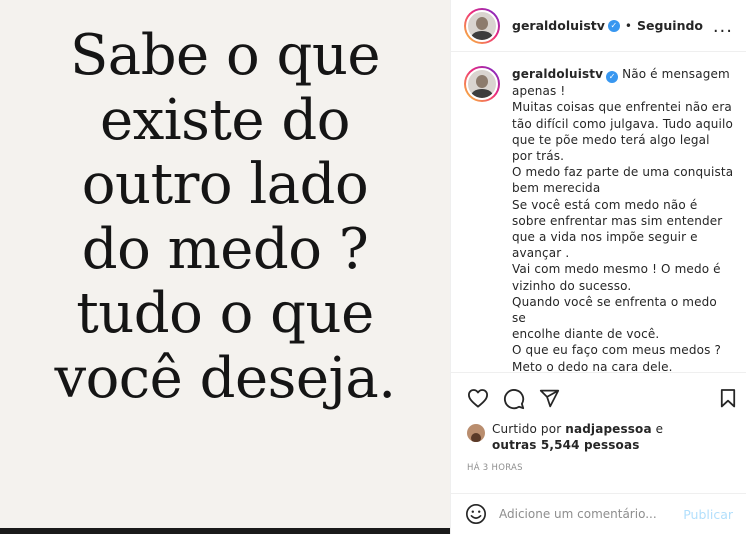  Describe the element at coordinates (541, 253) in the screenshot. I see `caption-line: avançar .` at that location.